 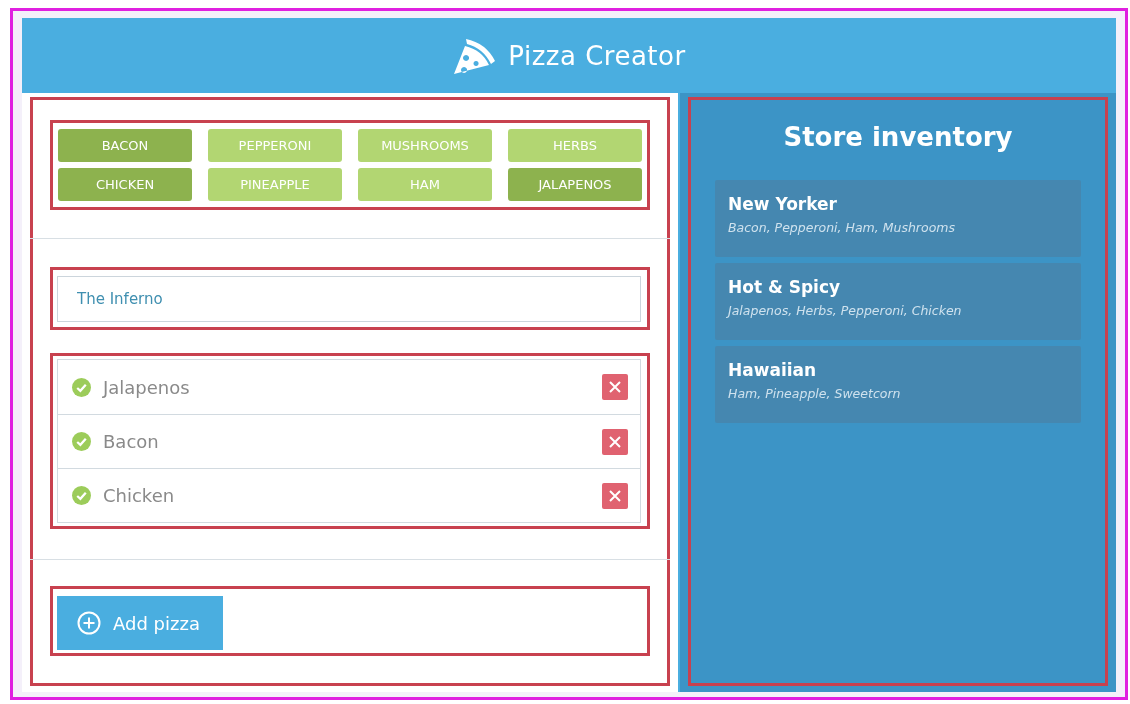 I want to click on topping-name: Jalapenos, so click(x=147, y=387).